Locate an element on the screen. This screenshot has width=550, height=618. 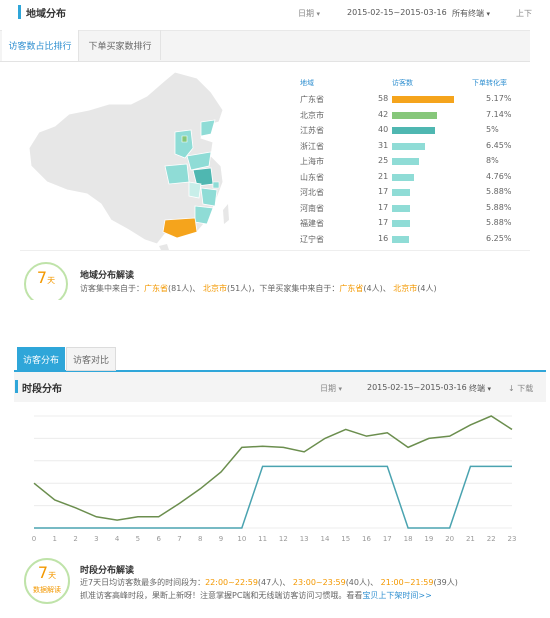
section-accent is located at coordinates (19, 12).